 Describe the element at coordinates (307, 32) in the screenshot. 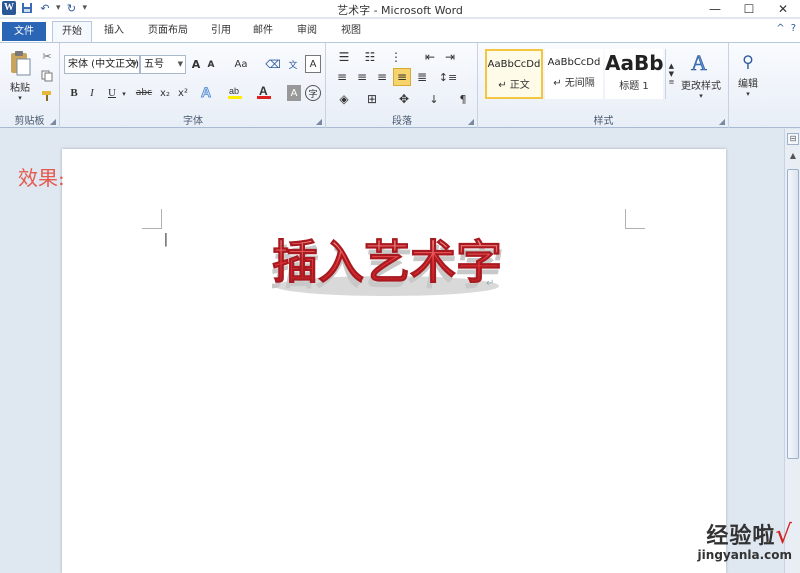

I see `tab-review: 审阅` at that location.